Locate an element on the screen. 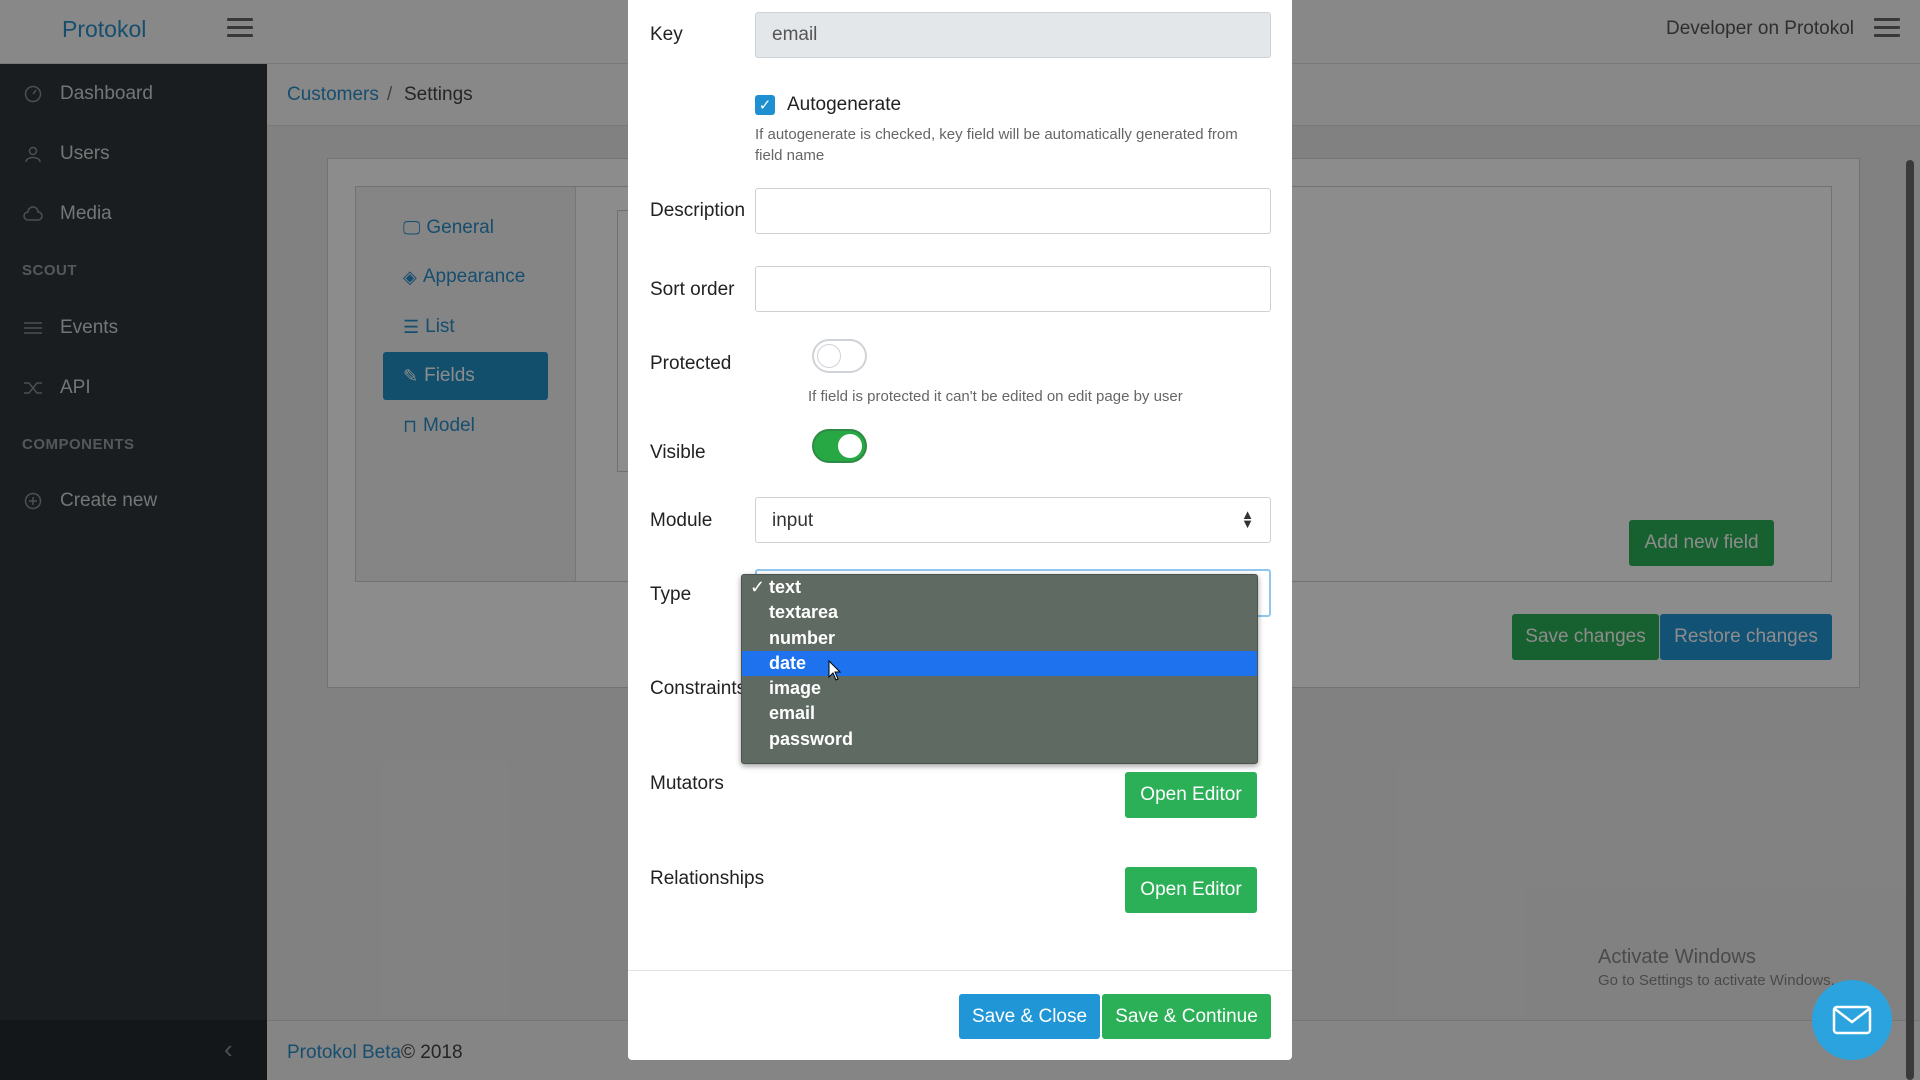 Image resolution: width=1920 pixels, height=1080 pixels. protected-label: Protected is located at coordinates (691, 363).